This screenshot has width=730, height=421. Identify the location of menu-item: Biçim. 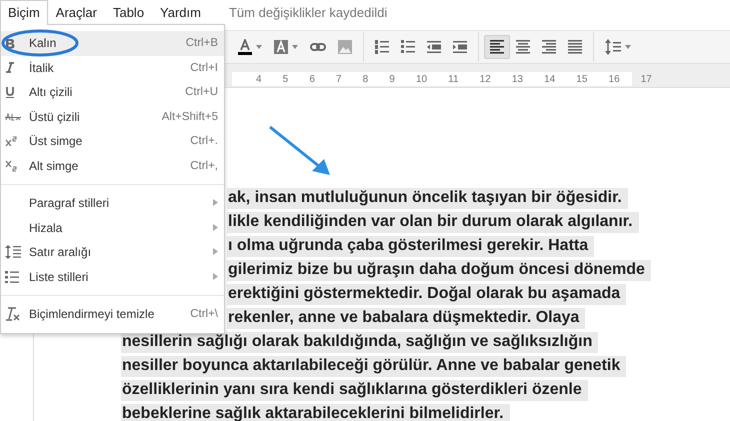
(24, 12).